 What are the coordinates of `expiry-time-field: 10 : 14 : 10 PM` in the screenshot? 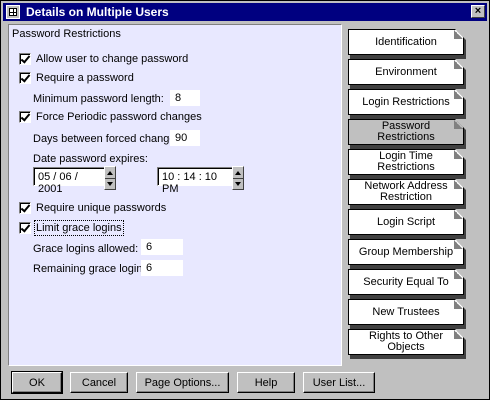 It's located at (195, 181).